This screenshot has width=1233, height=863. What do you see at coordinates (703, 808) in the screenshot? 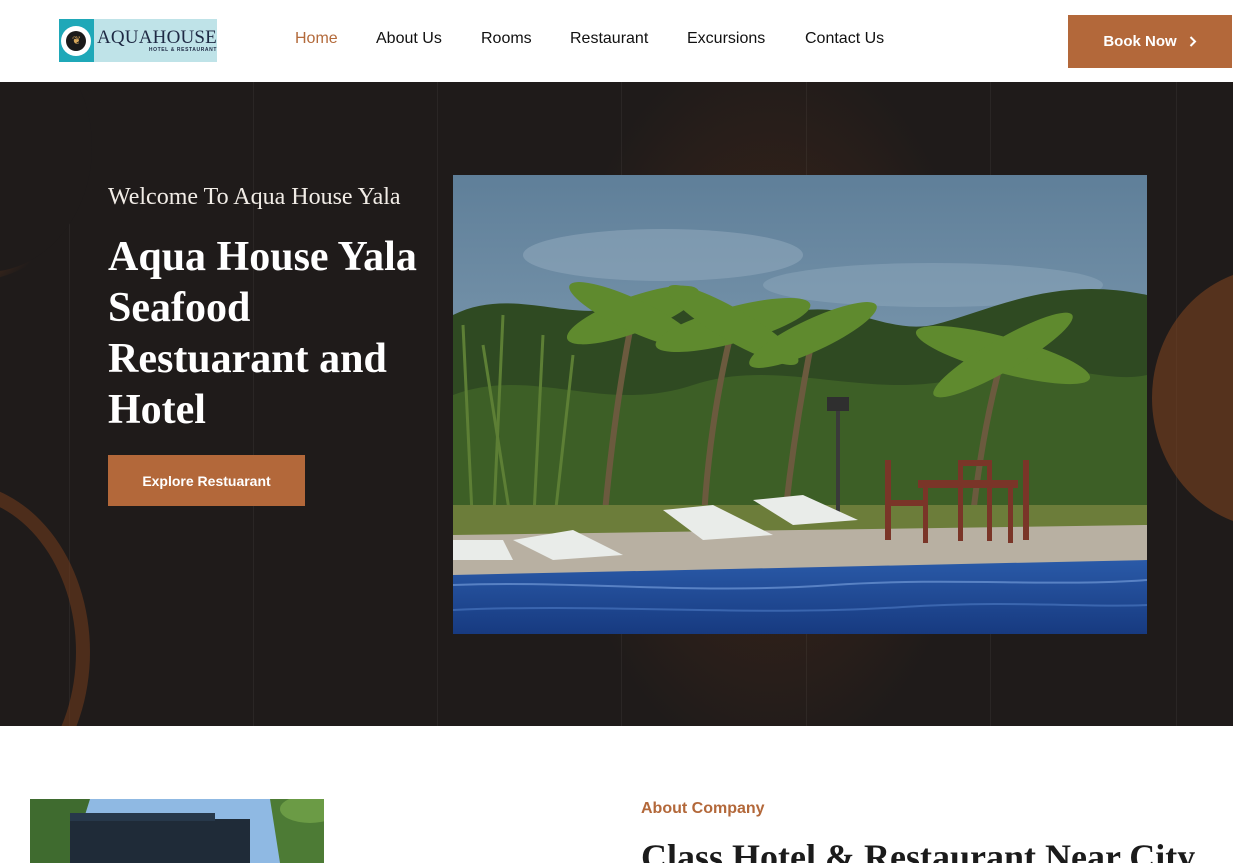
I see `about-kicker: About Company` at bounding box center [703, 808].